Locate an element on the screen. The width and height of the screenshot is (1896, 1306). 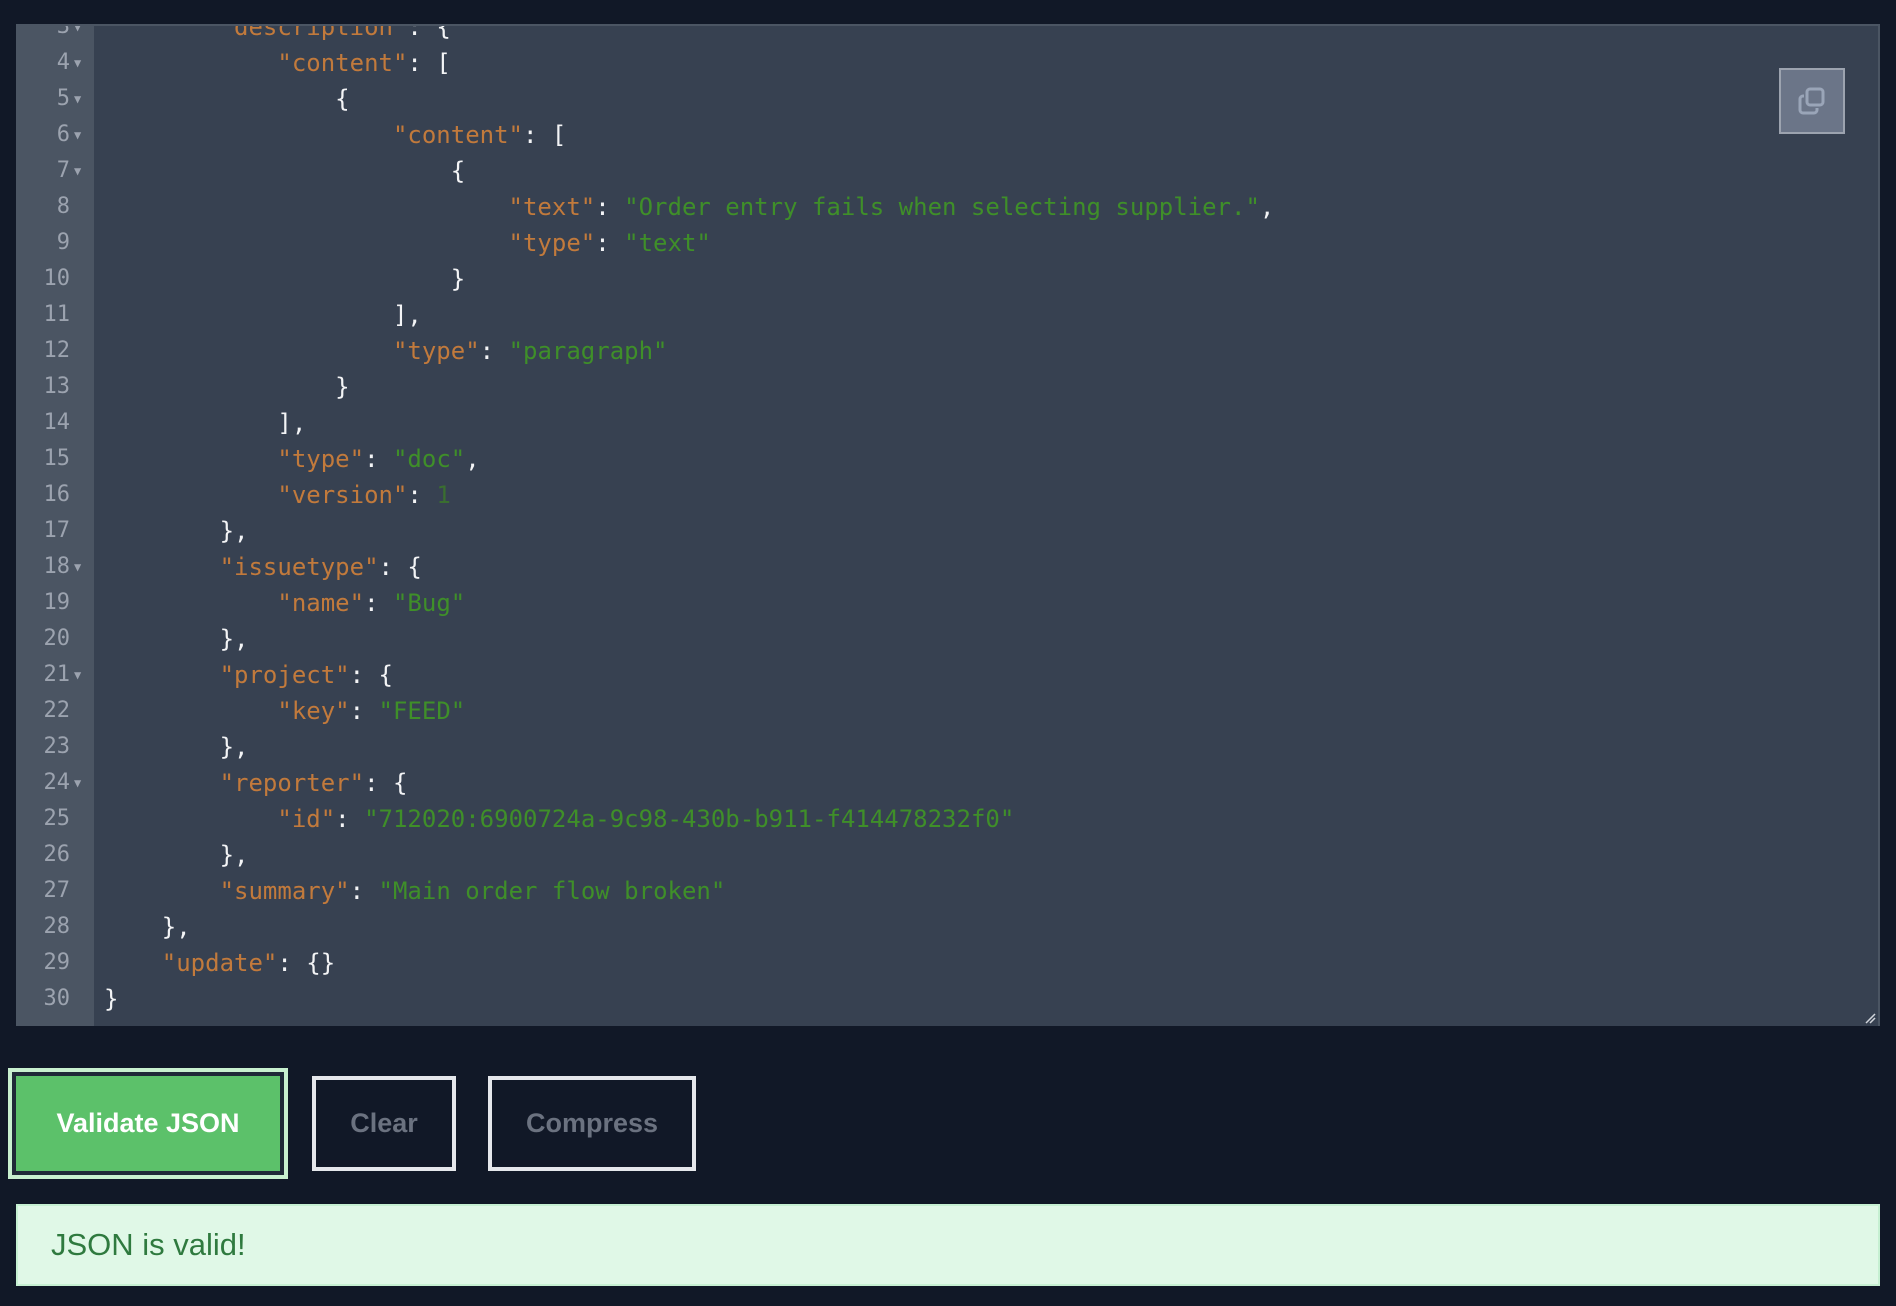
code-line: 21 ▼ "project": { is located at coordinates (947, 675).